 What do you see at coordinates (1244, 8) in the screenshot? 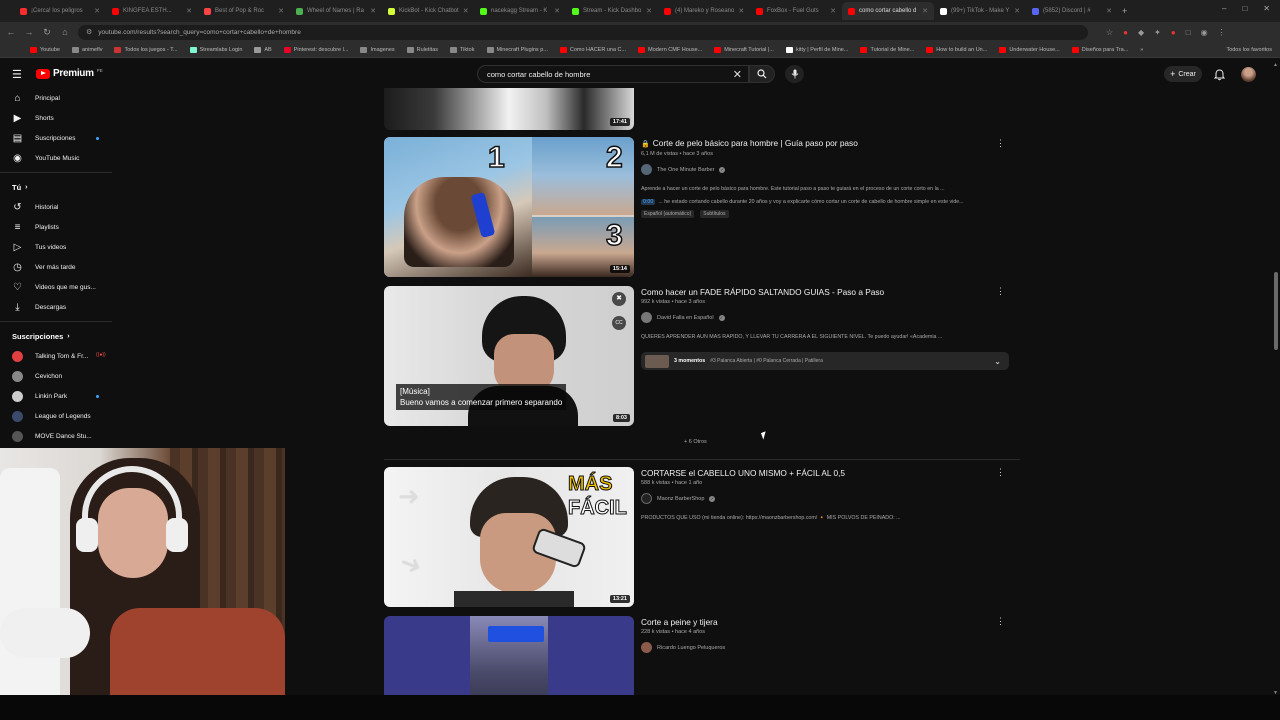
I see `maximize-icon: □` at bounding box center [1244, 8].